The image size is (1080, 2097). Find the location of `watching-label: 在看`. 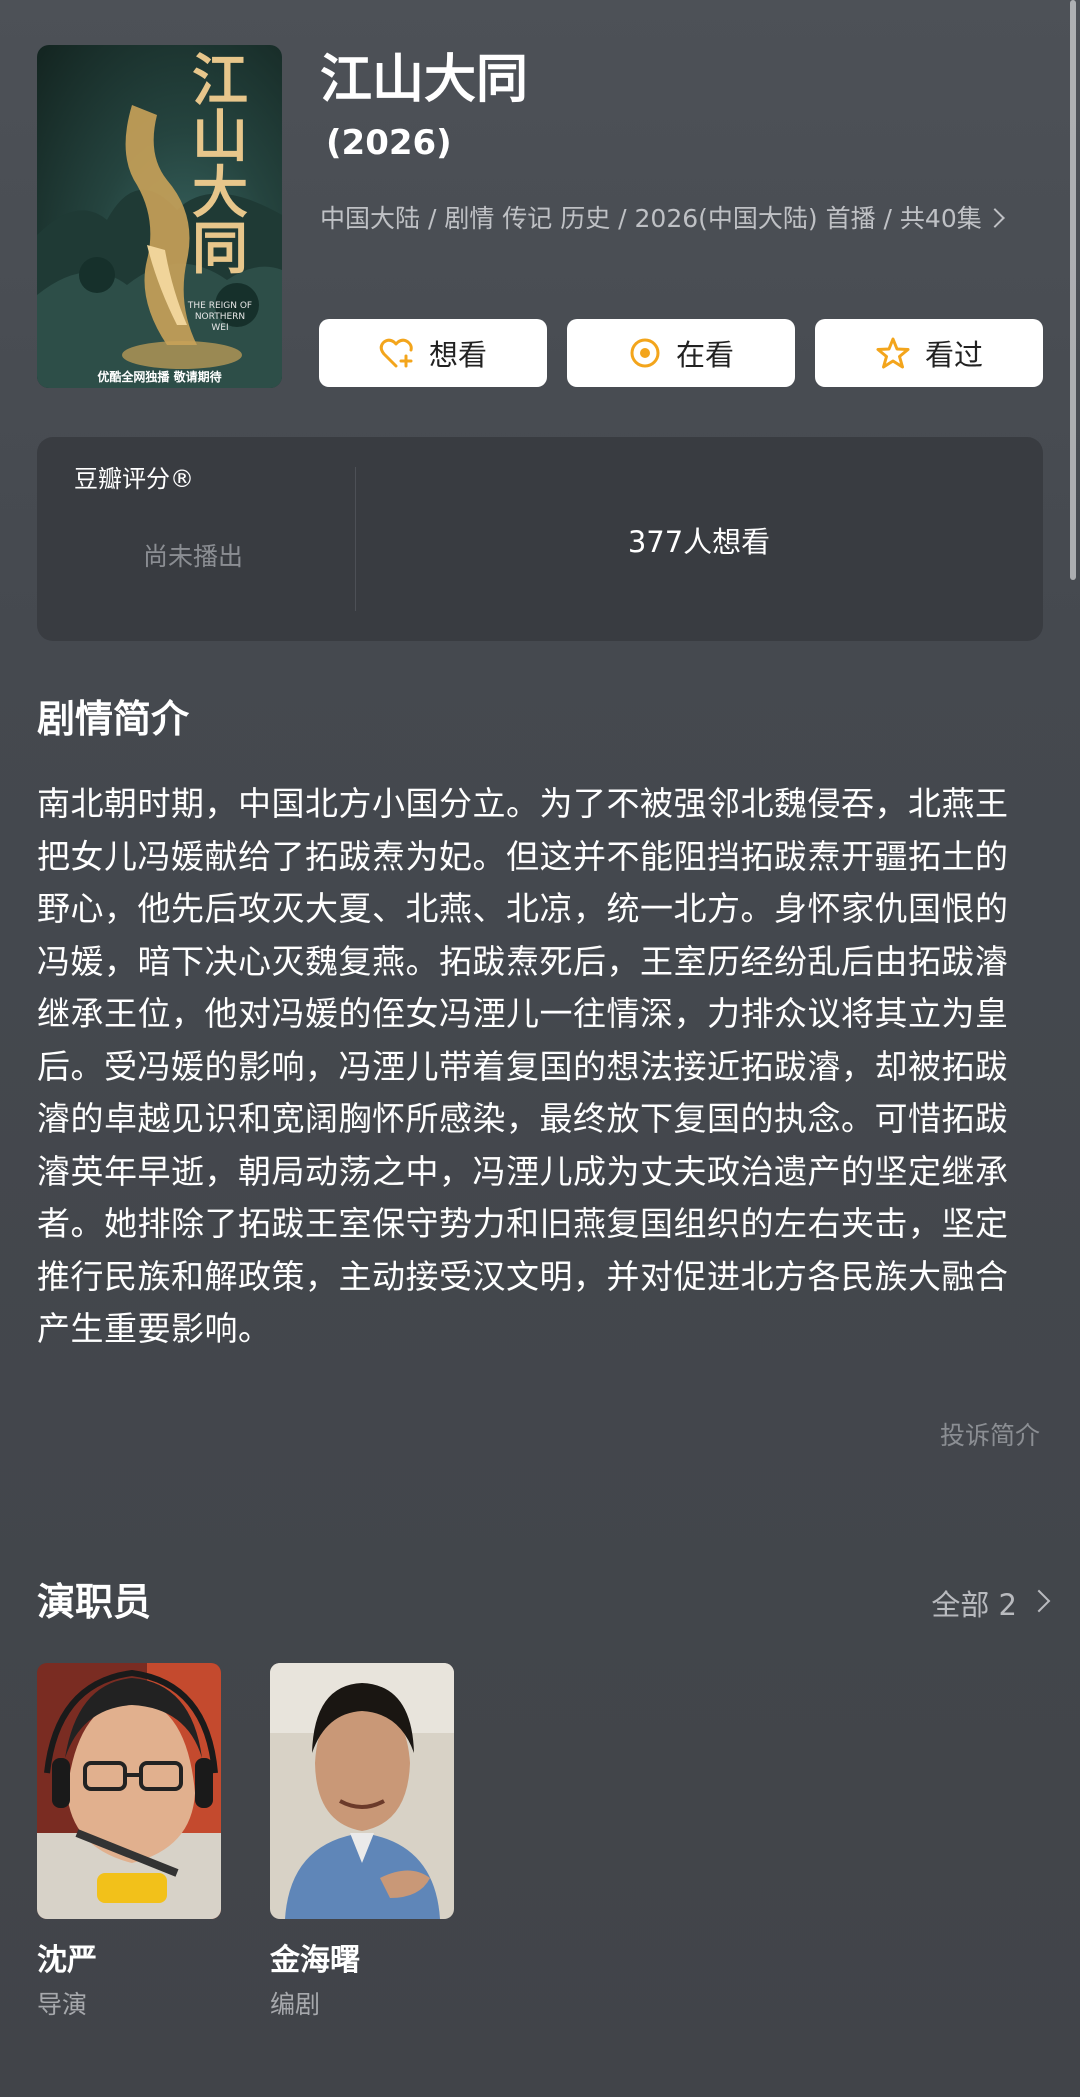

watching-label: 在看 is located at coordinates (704, 355).